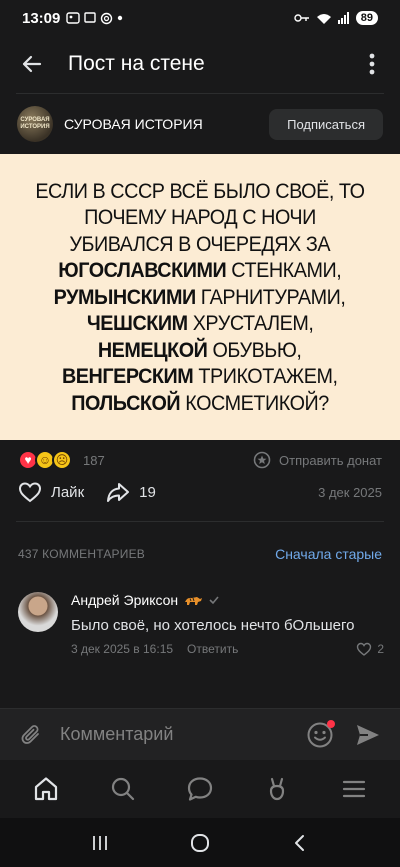 This screenshot has width=400, height=867. I want to click on reply-button: Ответить, so click(212, 649).